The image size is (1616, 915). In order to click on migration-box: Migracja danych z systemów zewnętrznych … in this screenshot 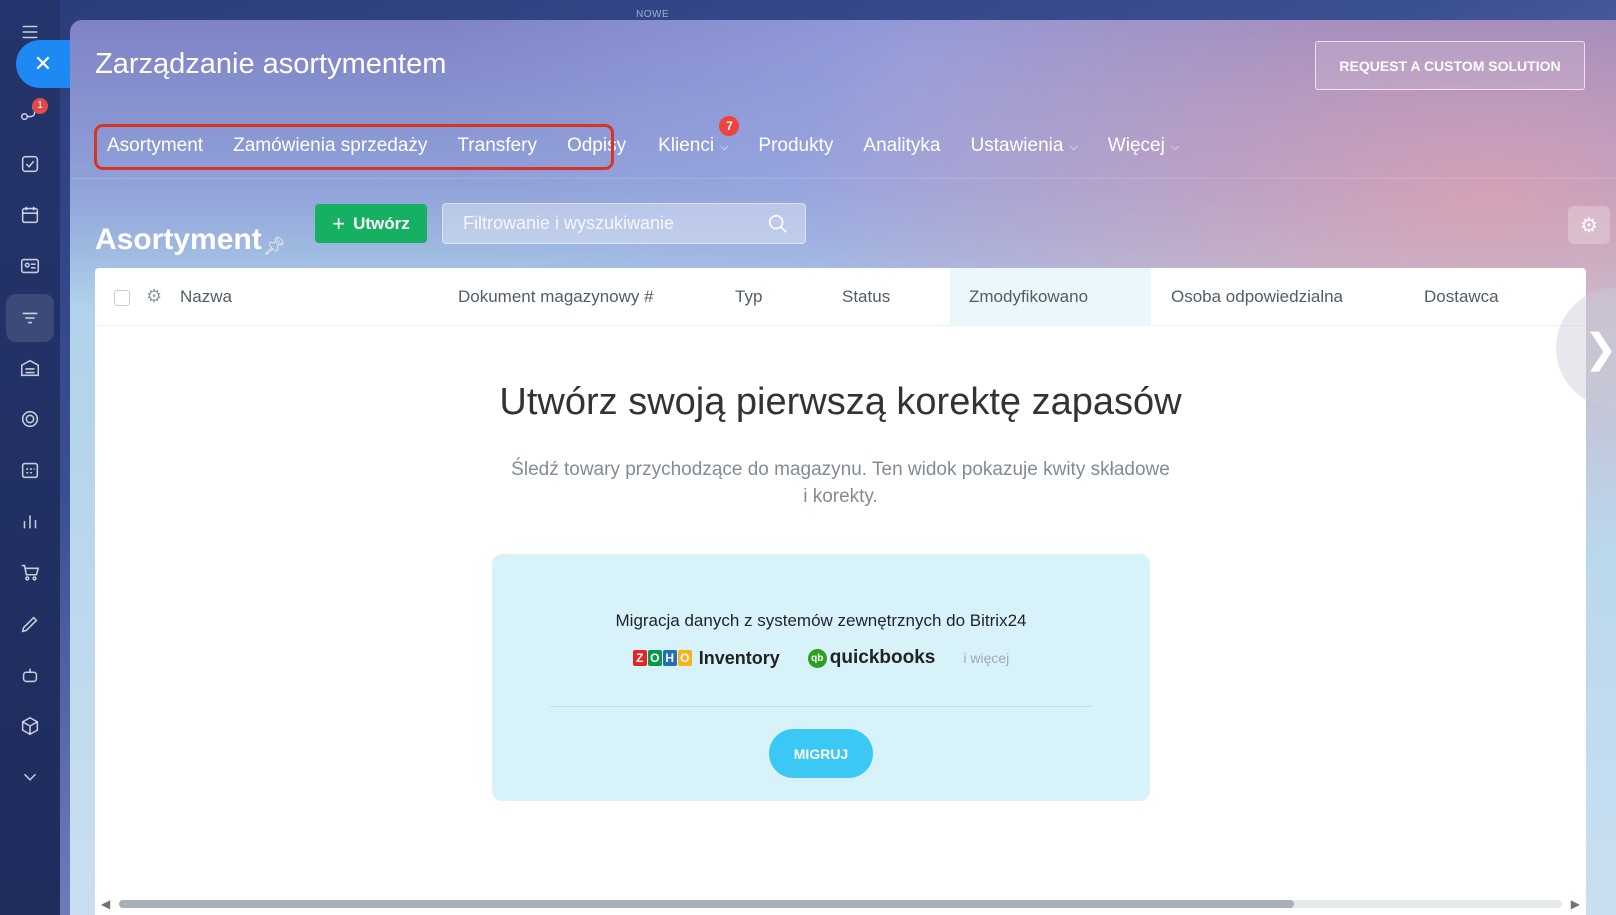, I will do `click(821, 677)`.